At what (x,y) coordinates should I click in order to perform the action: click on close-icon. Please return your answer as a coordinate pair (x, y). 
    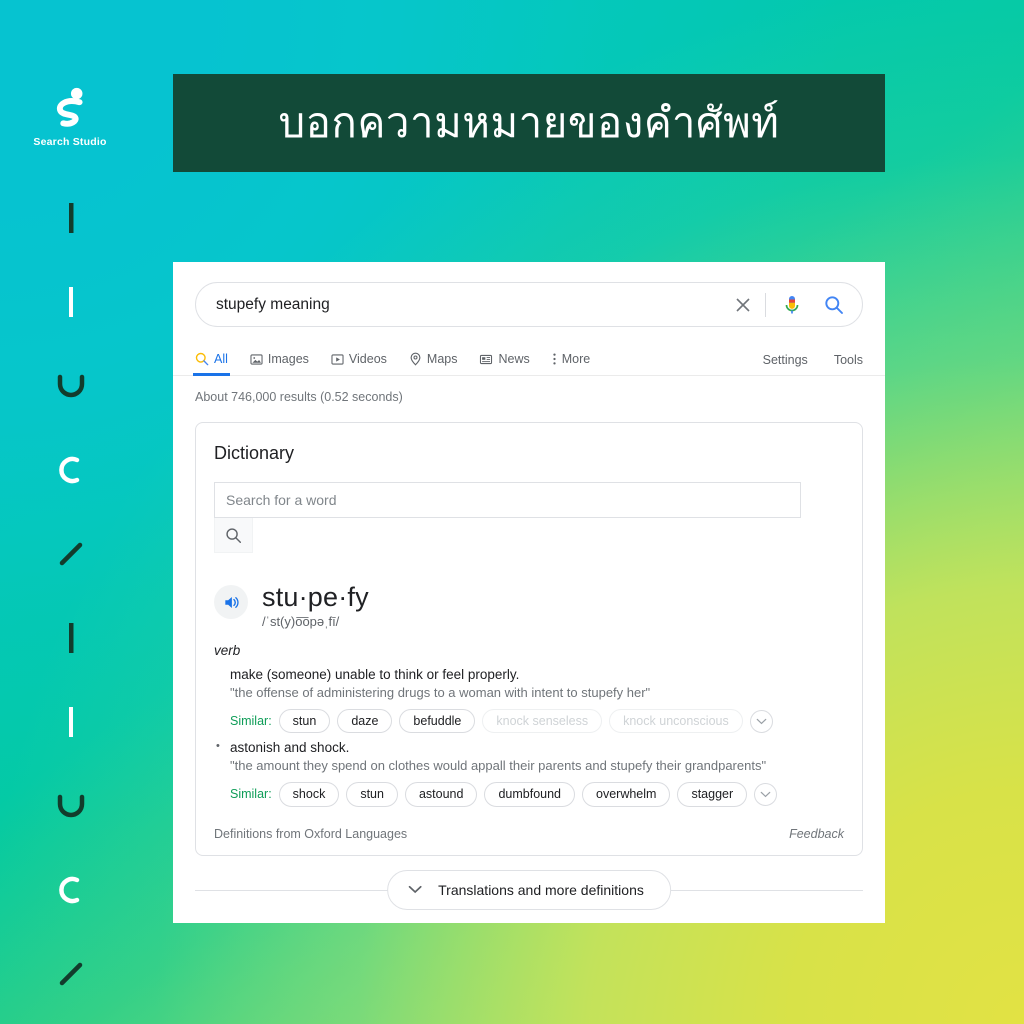
    Looking at the image, I should click on (743, 305).